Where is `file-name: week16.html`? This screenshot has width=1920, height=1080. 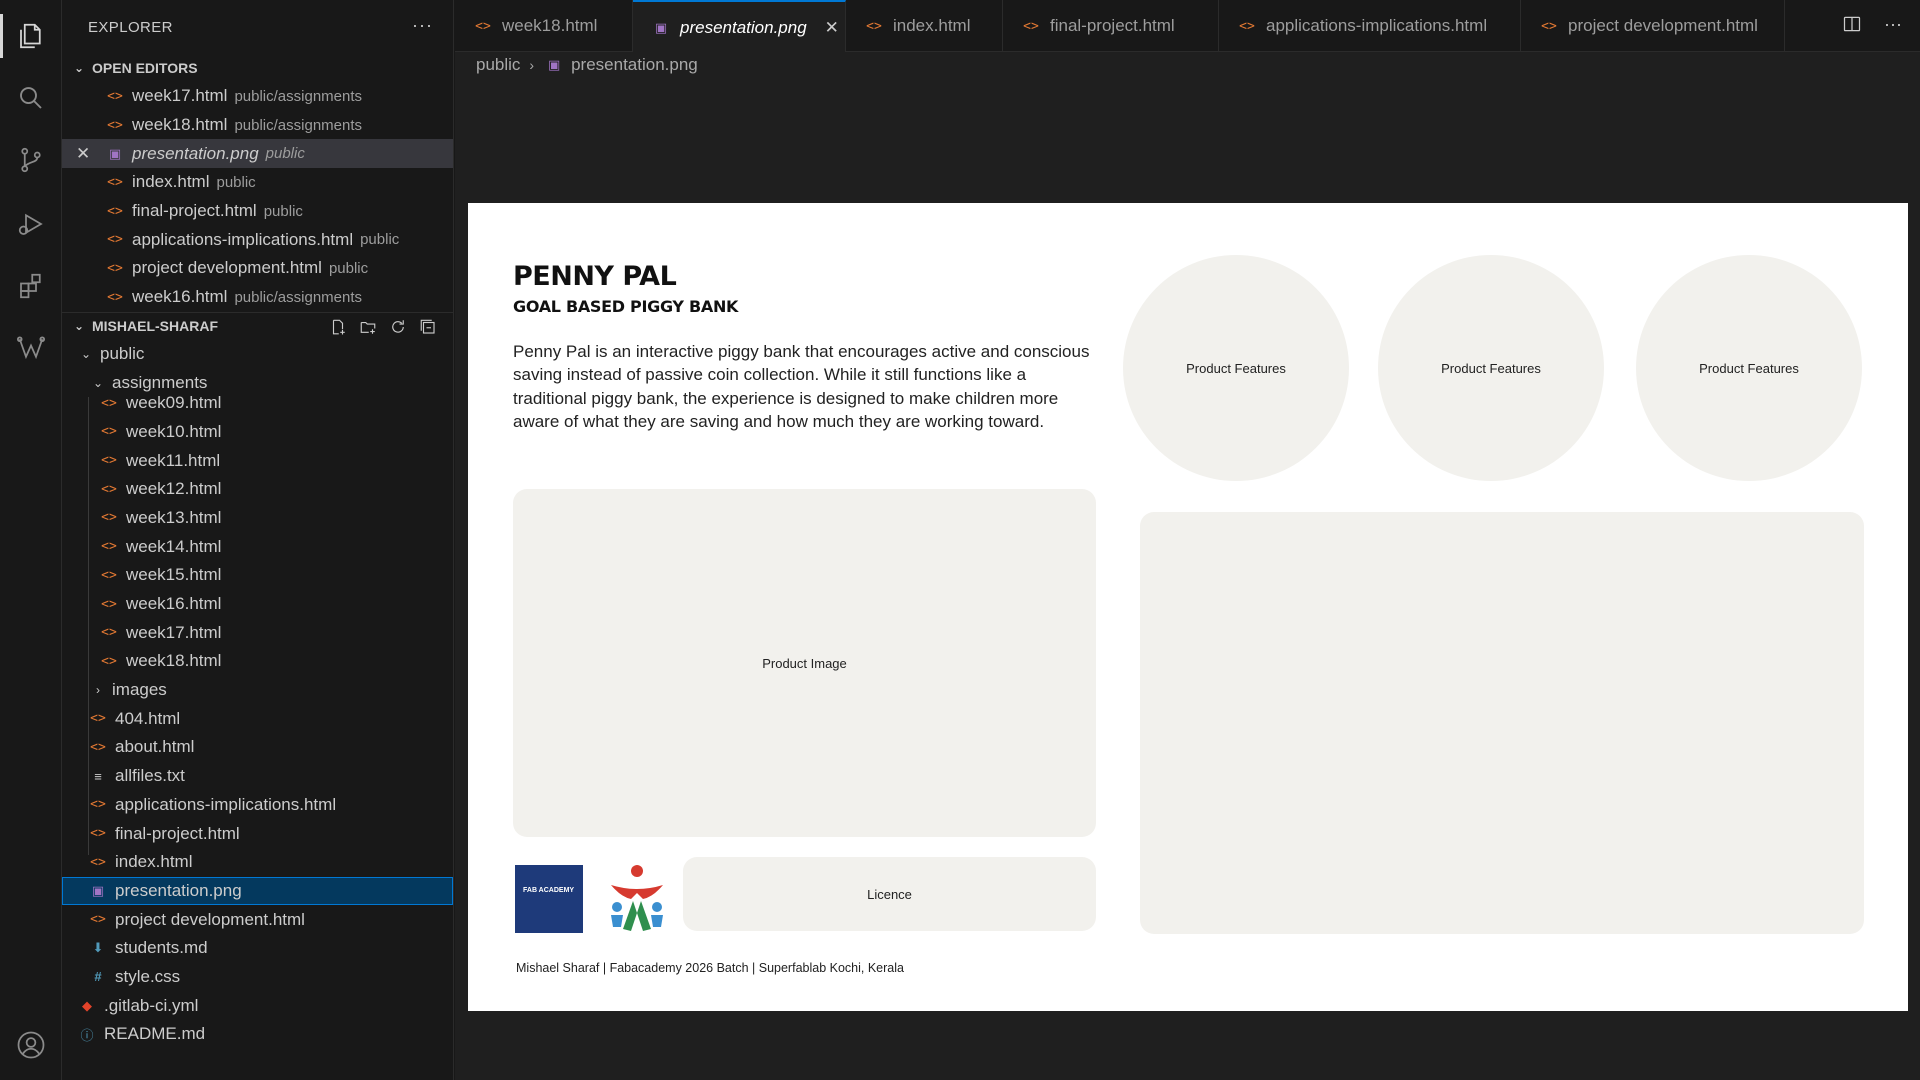
file-name: week16.html is located at coordinates (174, 604).